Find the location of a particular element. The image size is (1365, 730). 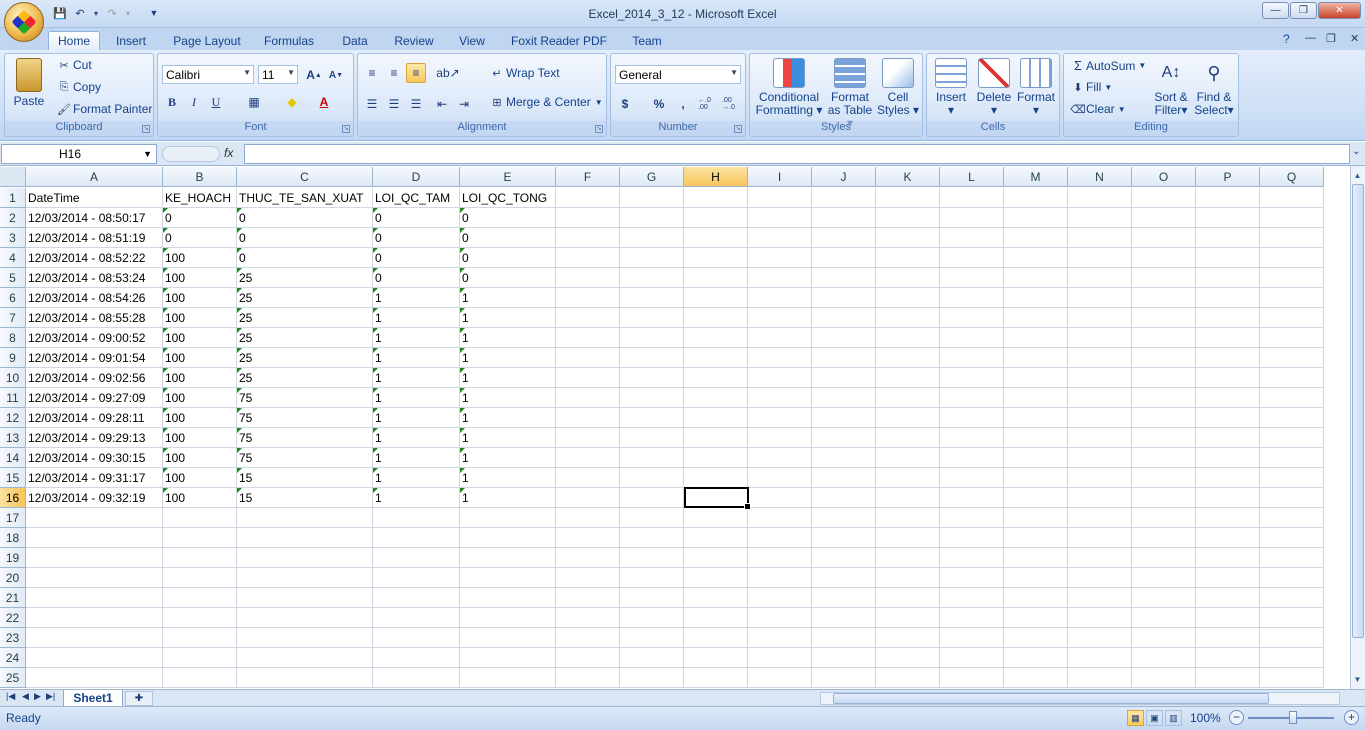

cell-j8 is located at coordinates (844, 338).